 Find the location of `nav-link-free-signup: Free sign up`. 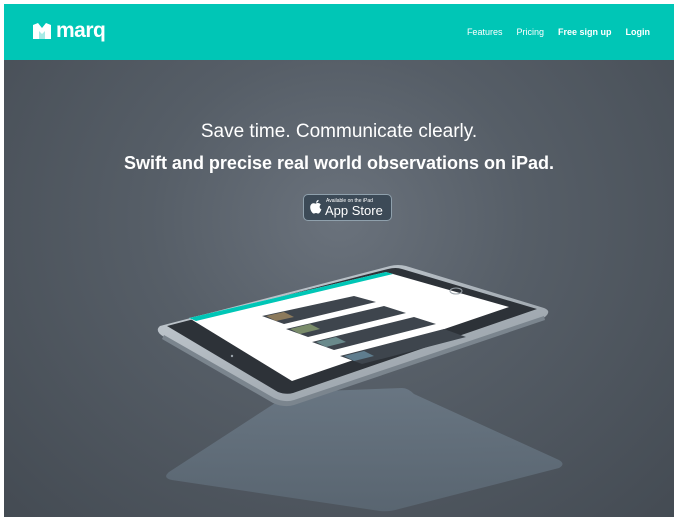

nav-link-free-signup: Free sign up is located at coordinates (585, 32).